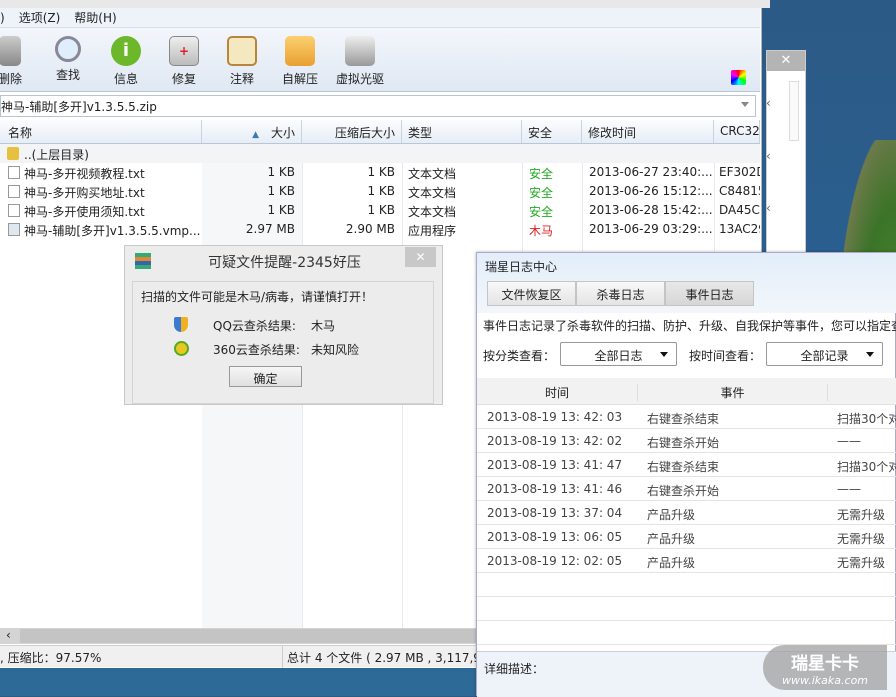  Describe the element at coordinates (335, 350) in the screenshot. I see `360-result-value: 未知风险` at that location.